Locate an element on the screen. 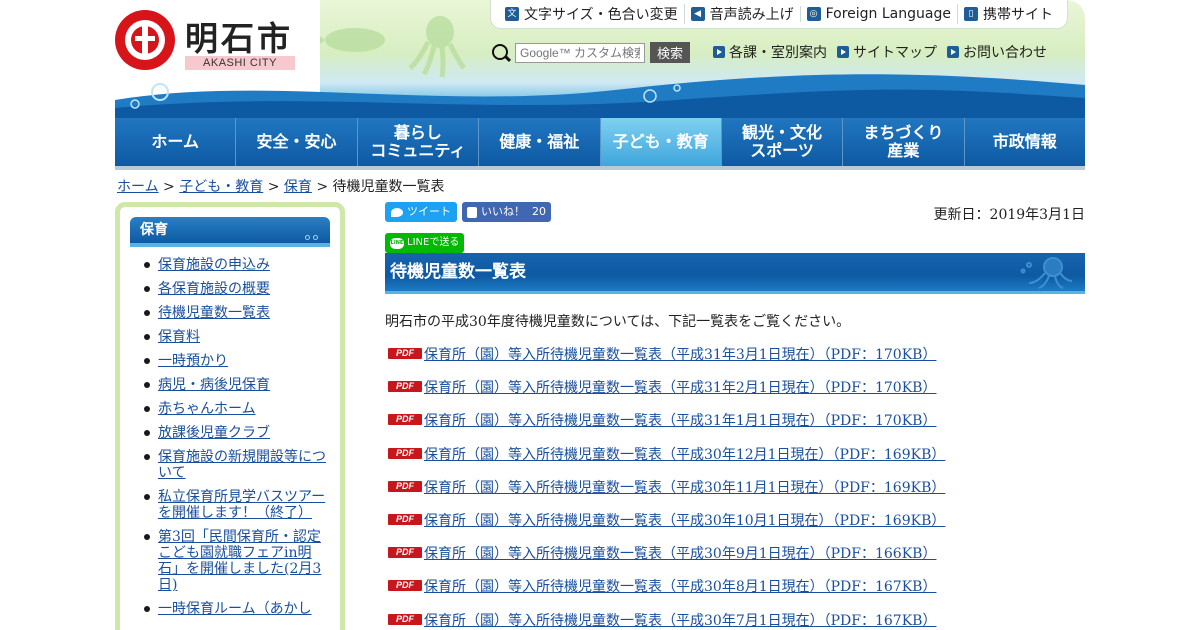 The width and height of the screenshot is (1200, 630). nav-shadow is located at coordinates (600, 168).